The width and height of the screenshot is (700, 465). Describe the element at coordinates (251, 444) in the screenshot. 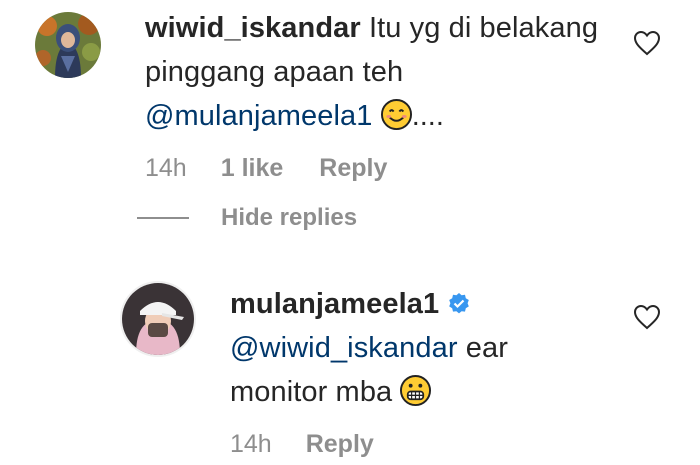

I see `reply-timestamp: 14h` at that location.